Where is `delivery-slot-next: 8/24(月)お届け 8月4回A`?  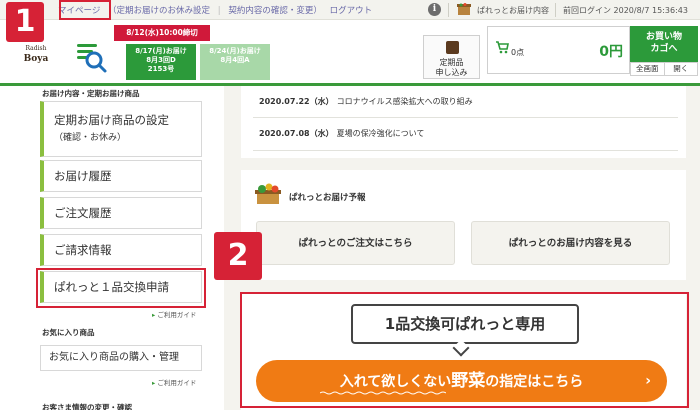
delivery-slot-next: 8/24(月)お届け 8月4回A is located at coordinates (235, 62).